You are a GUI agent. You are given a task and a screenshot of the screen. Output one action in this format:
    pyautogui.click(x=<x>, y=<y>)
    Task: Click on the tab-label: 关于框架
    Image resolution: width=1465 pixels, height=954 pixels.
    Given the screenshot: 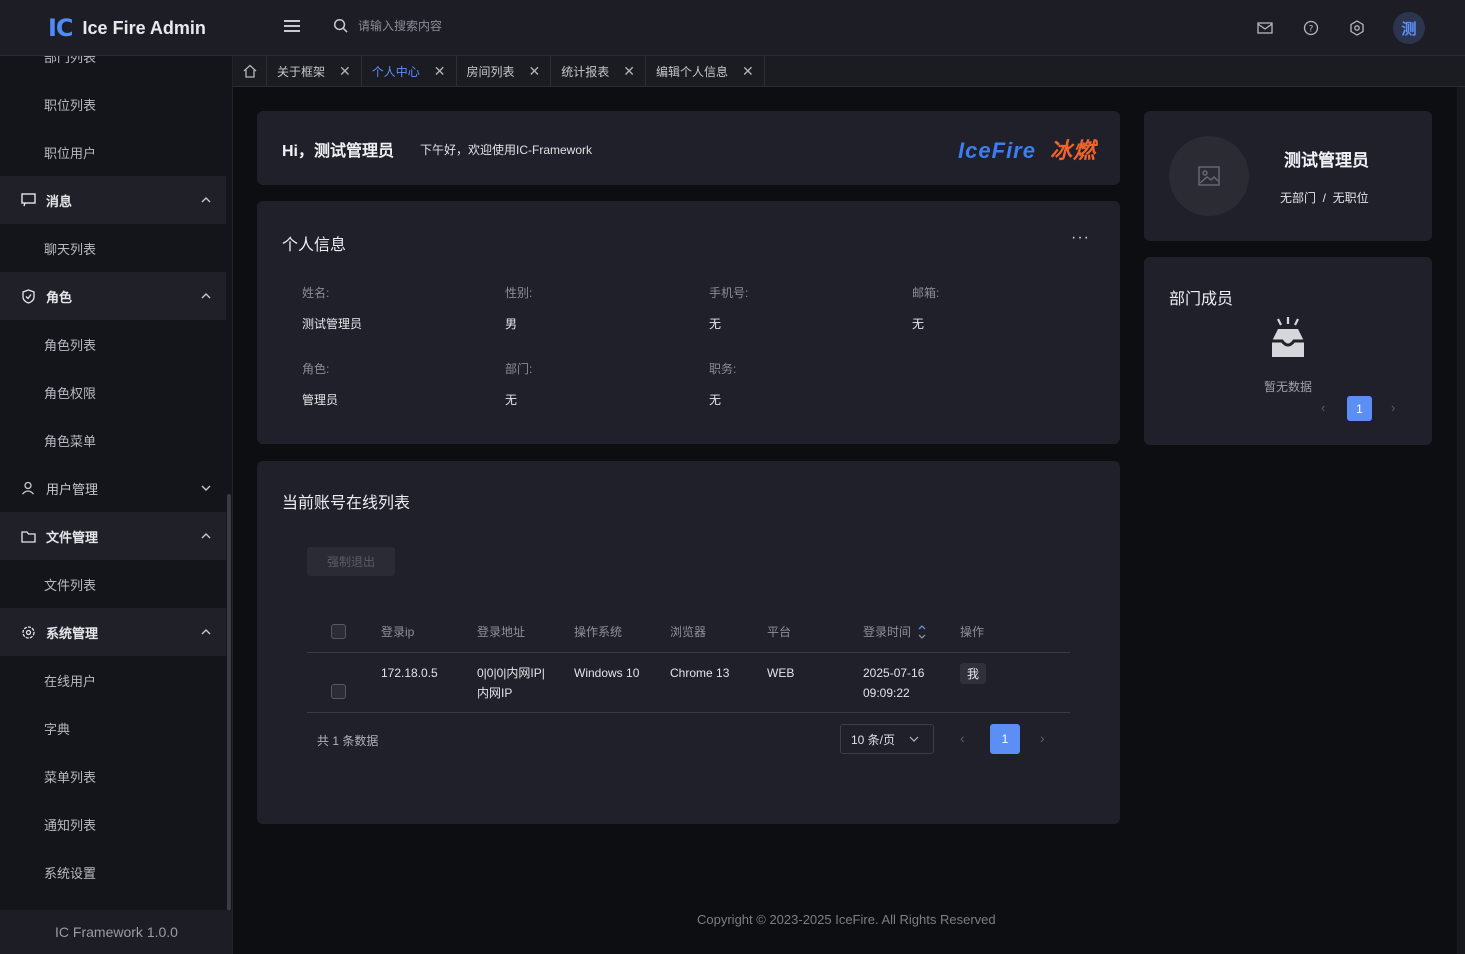 What is the action you would take?
    pyautogui.click(x=301, y=71)
    